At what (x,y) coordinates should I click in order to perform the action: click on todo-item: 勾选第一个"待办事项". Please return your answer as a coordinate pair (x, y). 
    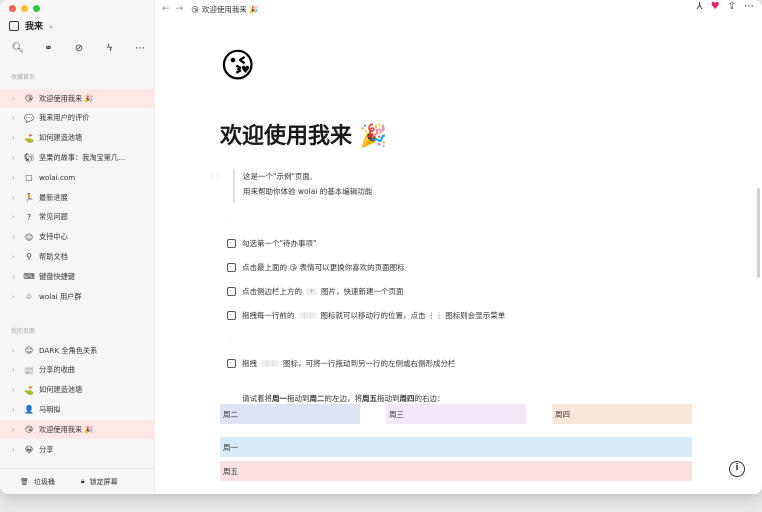
    Looking at the image, I should click on (271, 243).